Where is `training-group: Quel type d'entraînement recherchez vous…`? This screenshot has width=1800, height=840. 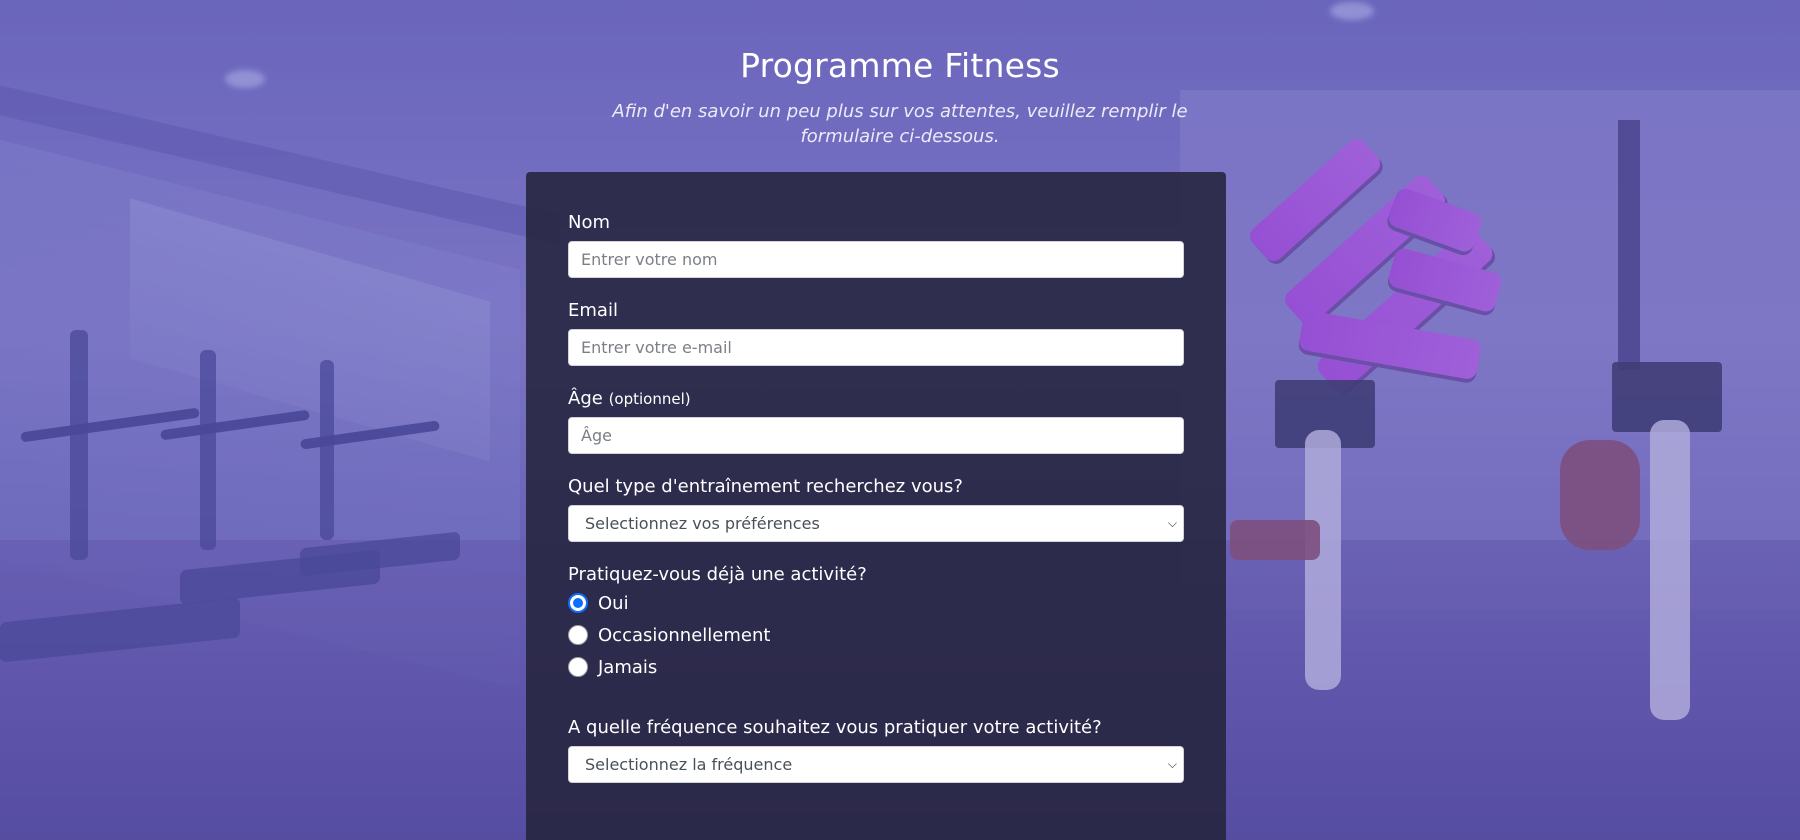
training-group: Quel type d'entraînement recherchez vous… is located at coordinates (876, 509).